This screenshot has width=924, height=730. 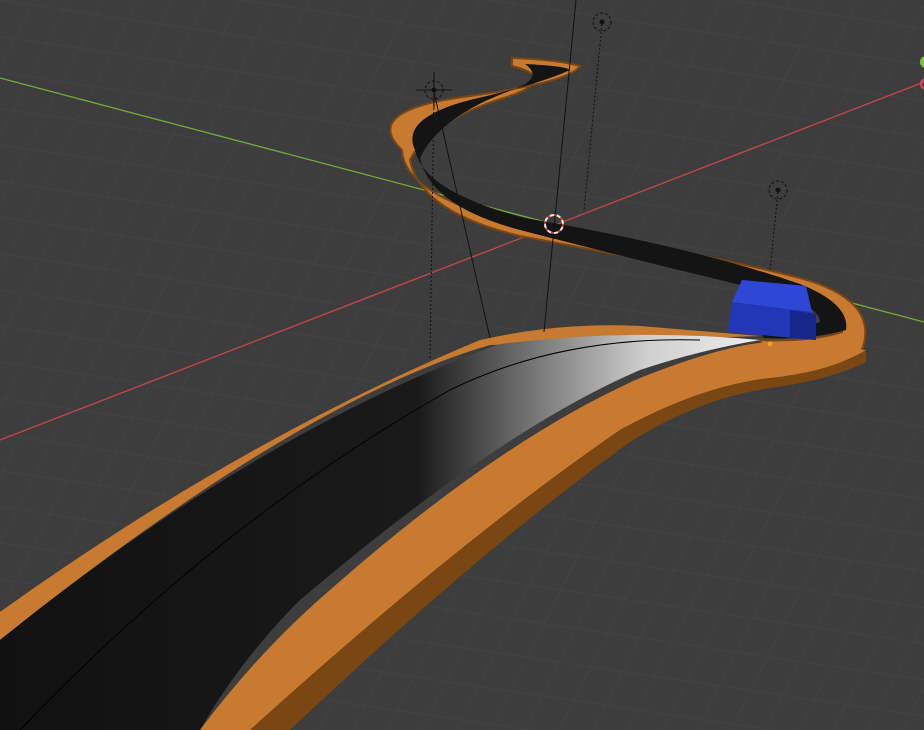 I want to click on vehicle-object, so click(x=772, y=310).